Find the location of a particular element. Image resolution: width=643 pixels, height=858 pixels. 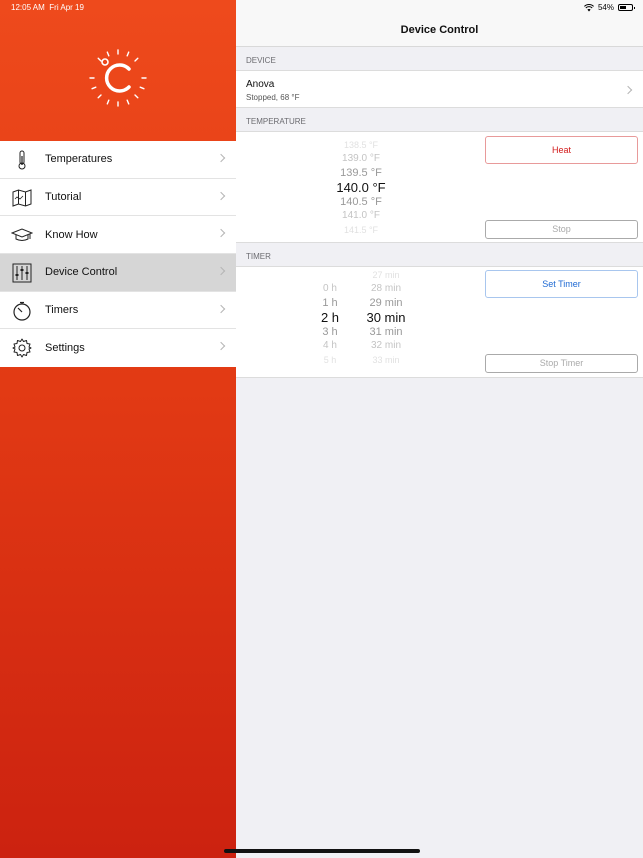

graduation-cap-icon is located at coordinates (22, 235).